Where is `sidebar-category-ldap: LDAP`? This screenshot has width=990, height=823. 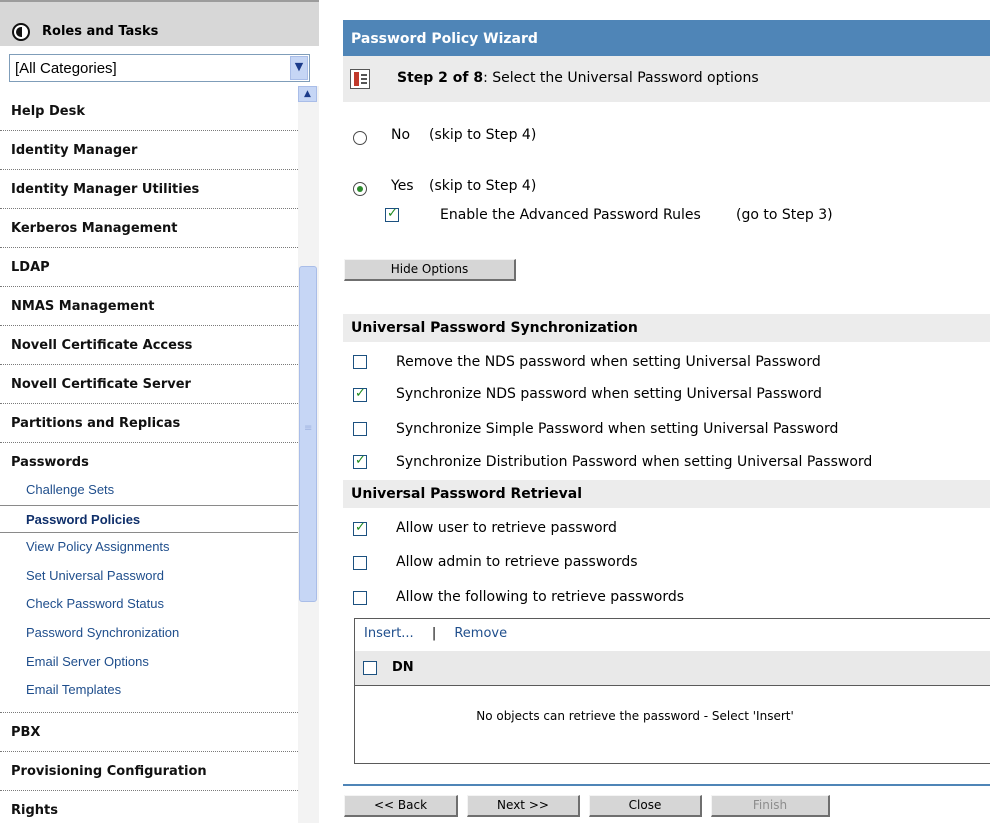 sidebar-category-ldap: LDAP is located at coordinates (149, 267).